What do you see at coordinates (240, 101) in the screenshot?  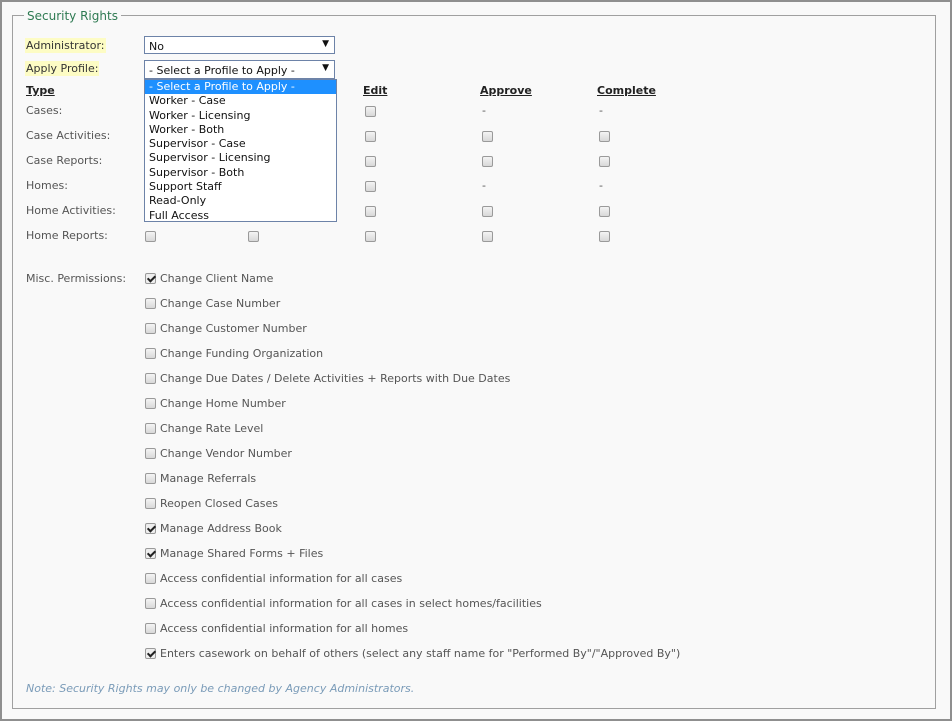 I see `profile-option: Worker - Case` at bounding box center [240, 101].